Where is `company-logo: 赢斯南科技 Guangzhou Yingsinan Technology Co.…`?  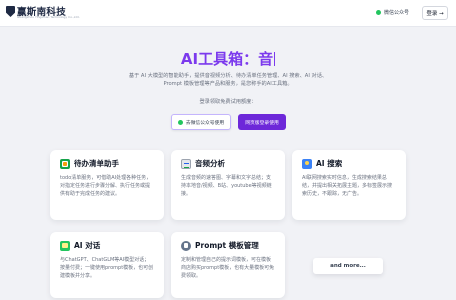
company-logo: 赢斯南科技 Guangzhou Yingsinan Technology Co.… is located at coordinates (43, 13).